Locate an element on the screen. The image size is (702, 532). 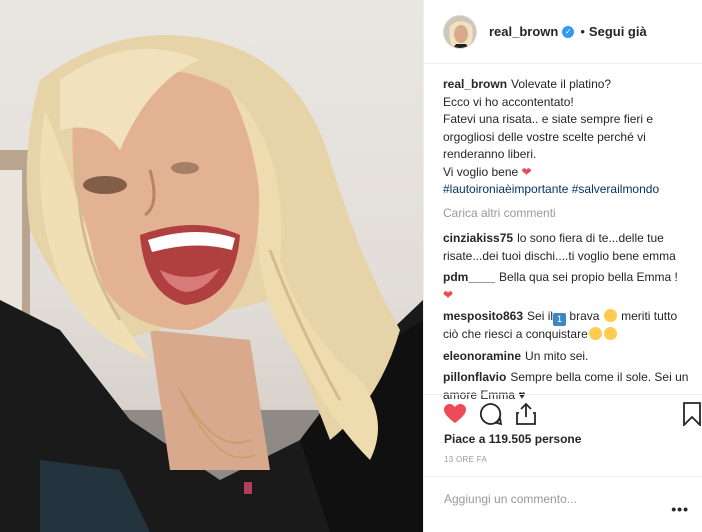
bookmark-icon is located at coordinates (692, 415).